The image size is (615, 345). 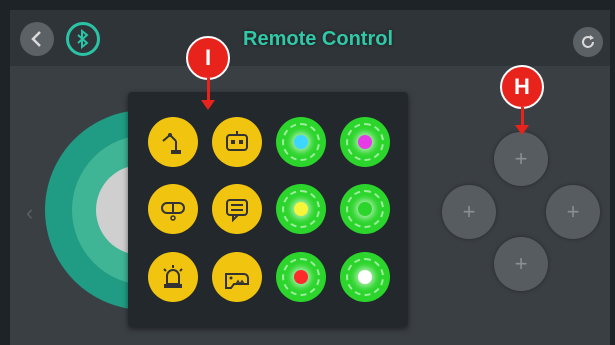 I want to click on dpad-left-button: +, so click(x=469, y=212).